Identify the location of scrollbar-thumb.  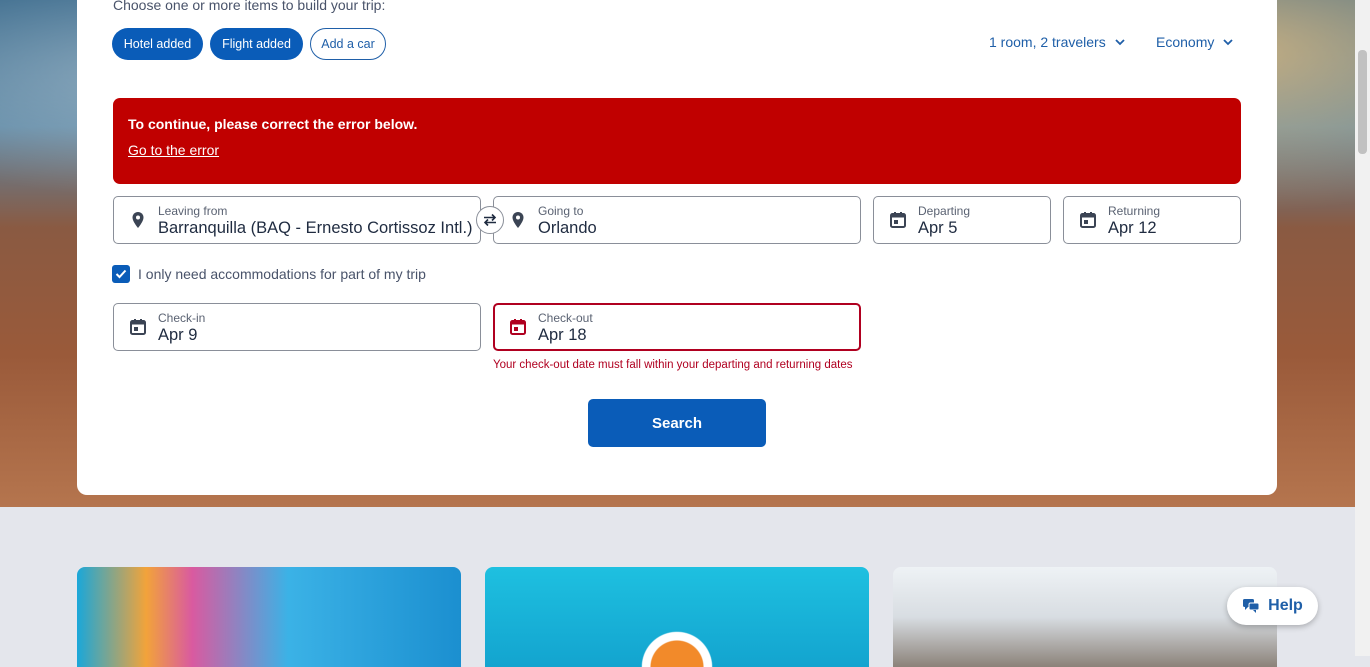
(1362, 102).